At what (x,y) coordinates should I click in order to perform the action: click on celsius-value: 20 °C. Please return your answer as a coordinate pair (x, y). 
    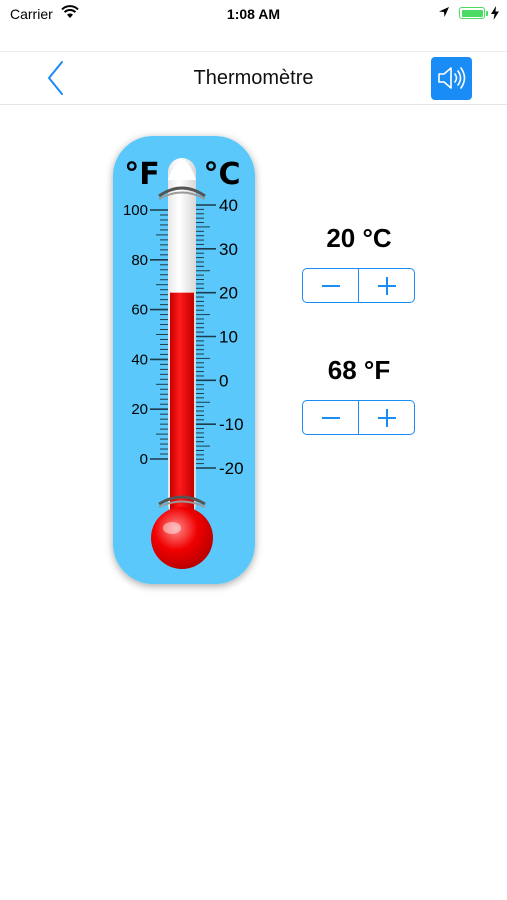
    Looking at the image, I should click on (359, 238).